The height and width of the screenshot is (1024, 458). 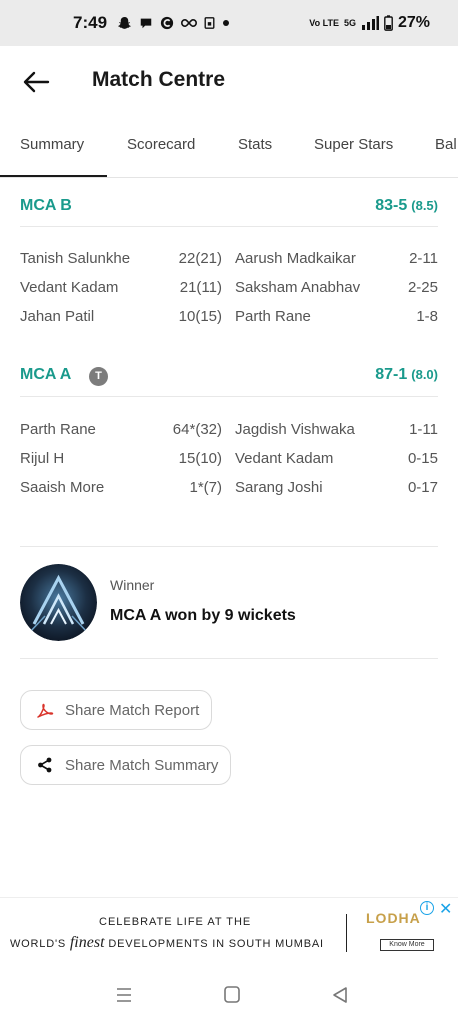 I want to click on tab-summary: Summary, so click(x=52, y=144).